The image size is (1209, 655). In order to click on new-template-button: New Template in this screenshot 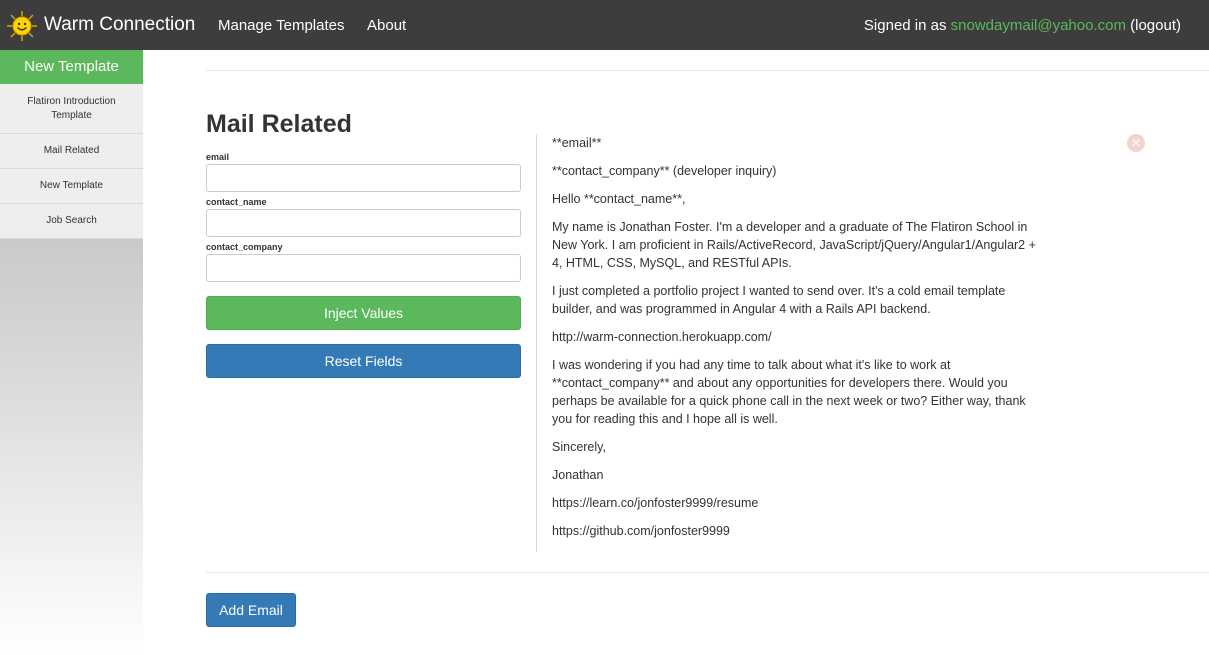, I will do `click(71, 67)`.